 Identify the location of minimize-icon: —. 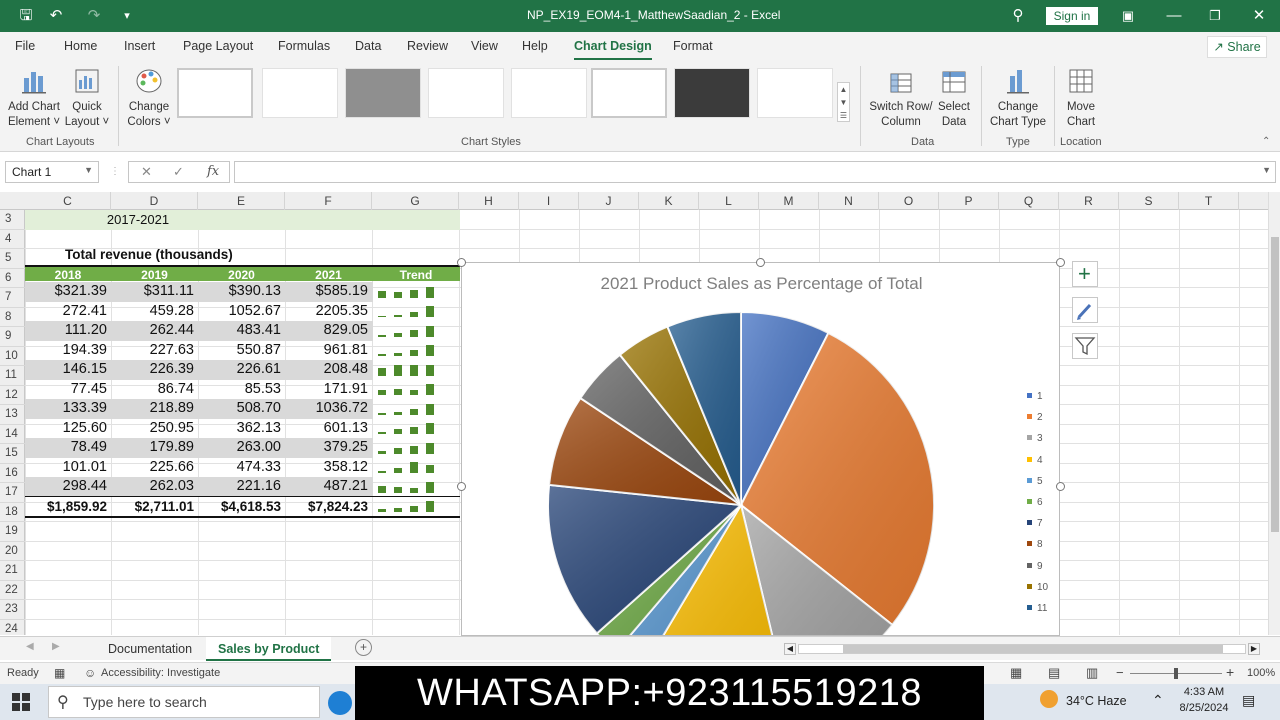
(1174, 16).